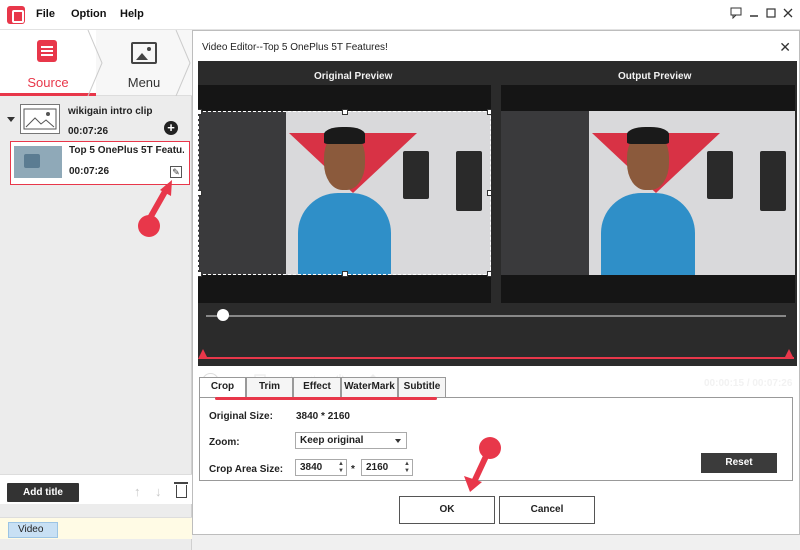 This screenshot has width=800, height=550. I want to click on trim-range-bar, so click(498, 358).